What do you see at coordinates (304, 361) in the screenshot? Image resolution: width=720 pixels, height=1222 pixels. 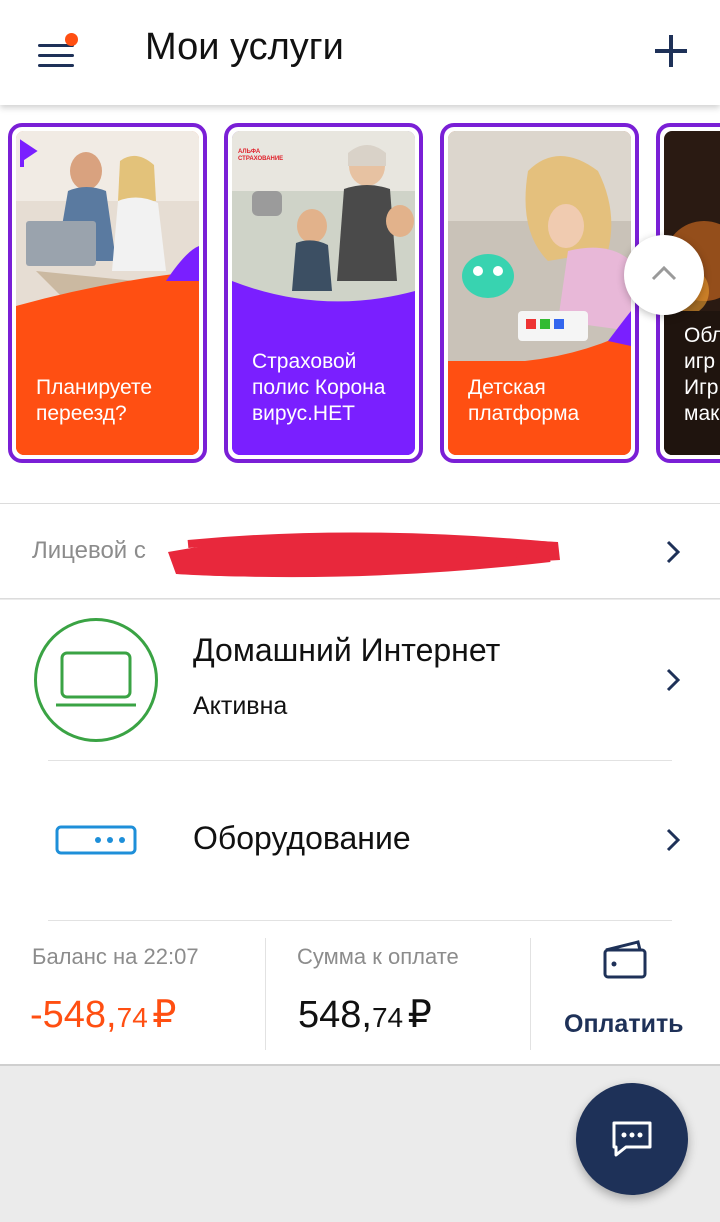 I see `story-caption-line: Страховой` at bounding box center [304, 361].